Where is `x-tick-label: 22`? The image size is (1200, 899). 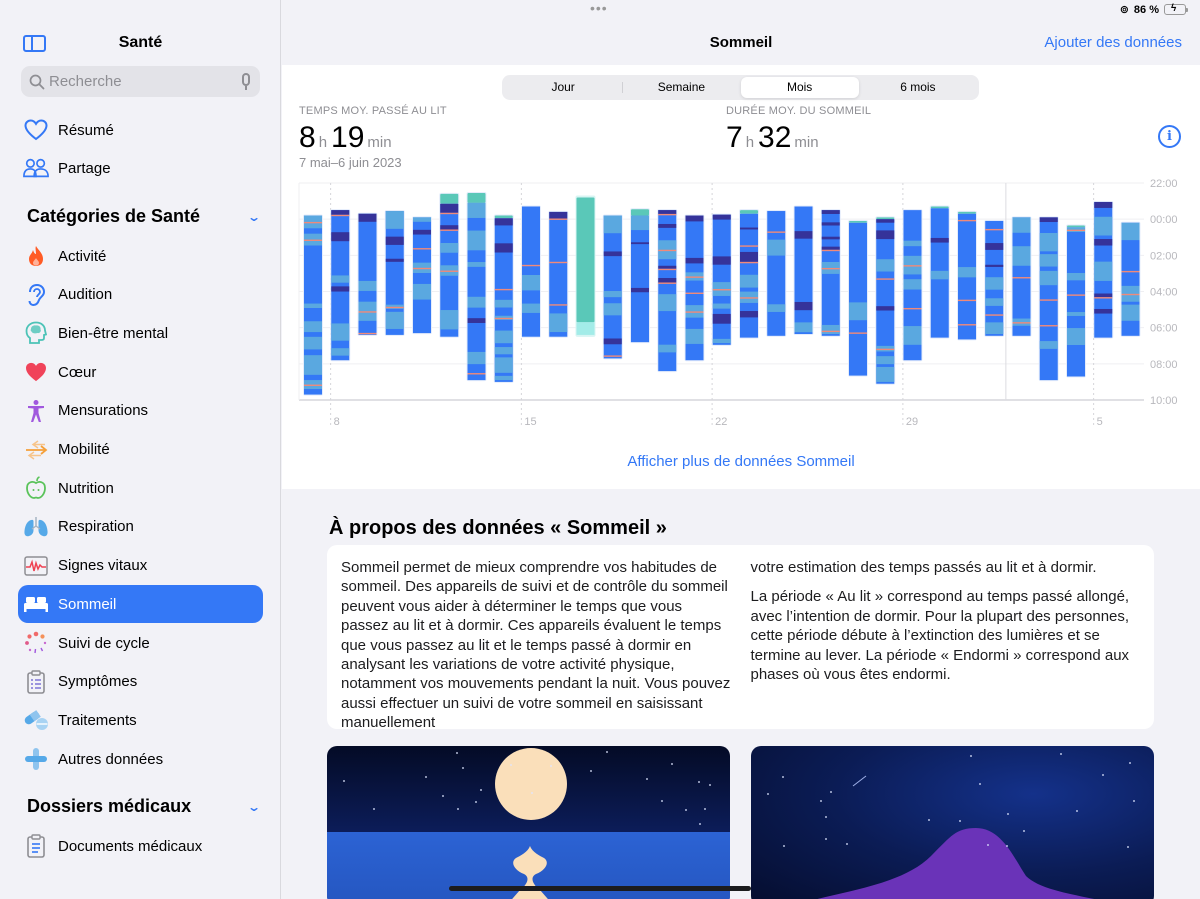
x-tick-label: 22 is located at coordinates (721, 420).